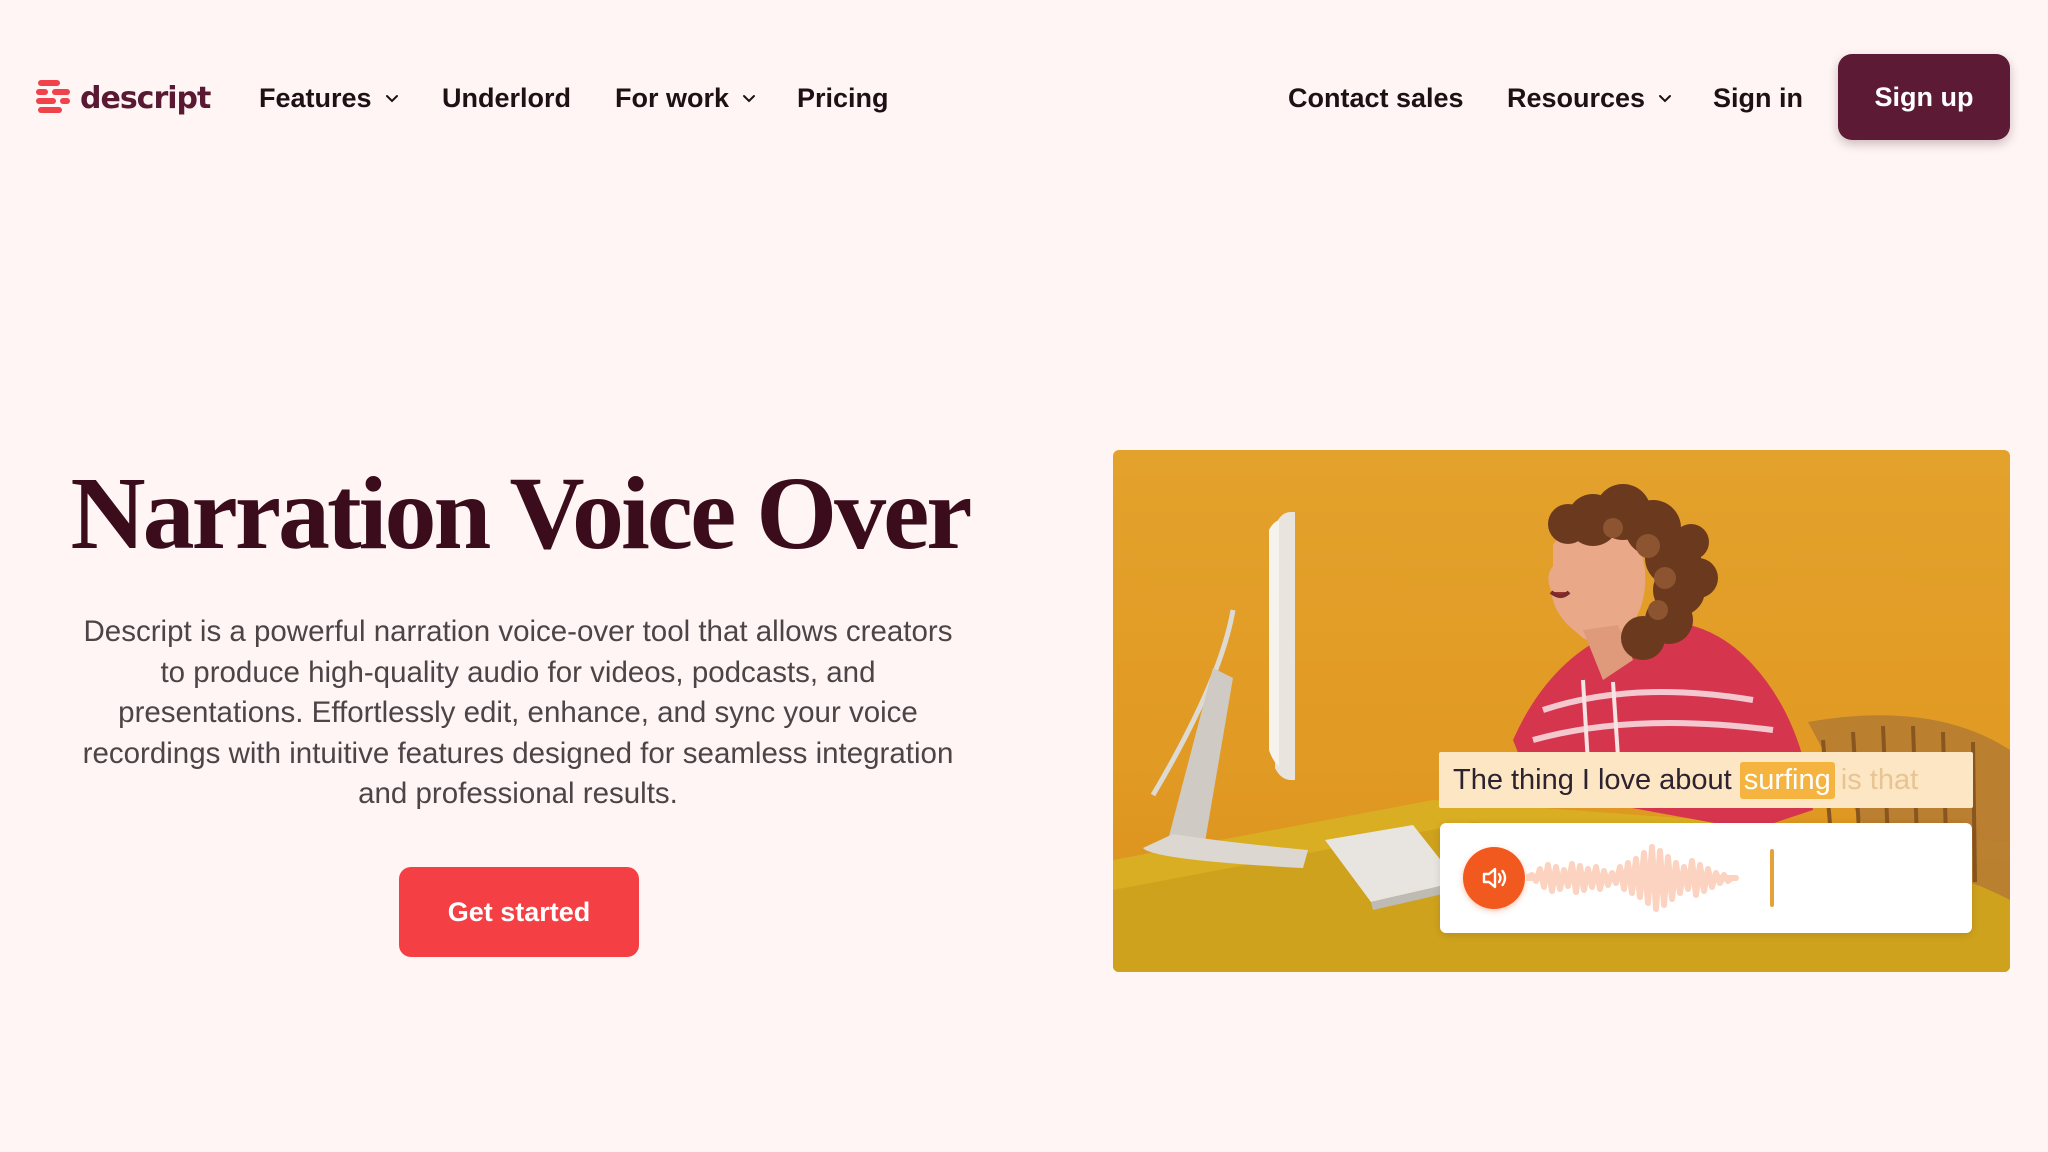 This screenshot has width=2048, height=1152. Describe the element at coordinates (1787, 780) in the screenshot. I see `caption-highlighted-word: surfing` at that location.